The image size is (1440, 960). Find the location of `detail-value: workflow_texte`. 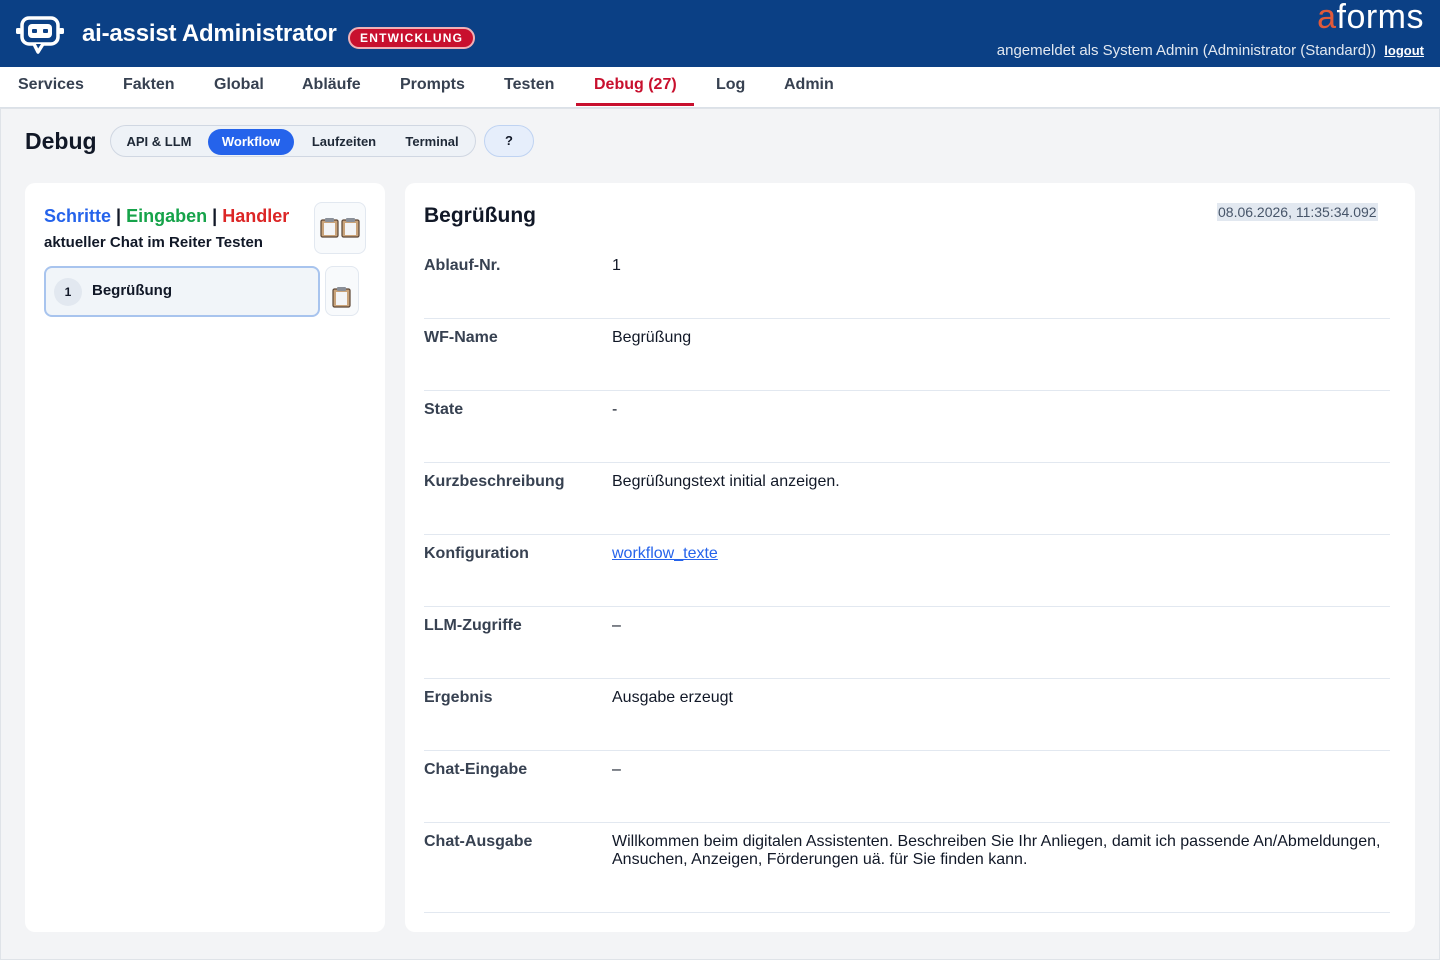

detail-value: workflow_texte is located at coordinates (997, 554).